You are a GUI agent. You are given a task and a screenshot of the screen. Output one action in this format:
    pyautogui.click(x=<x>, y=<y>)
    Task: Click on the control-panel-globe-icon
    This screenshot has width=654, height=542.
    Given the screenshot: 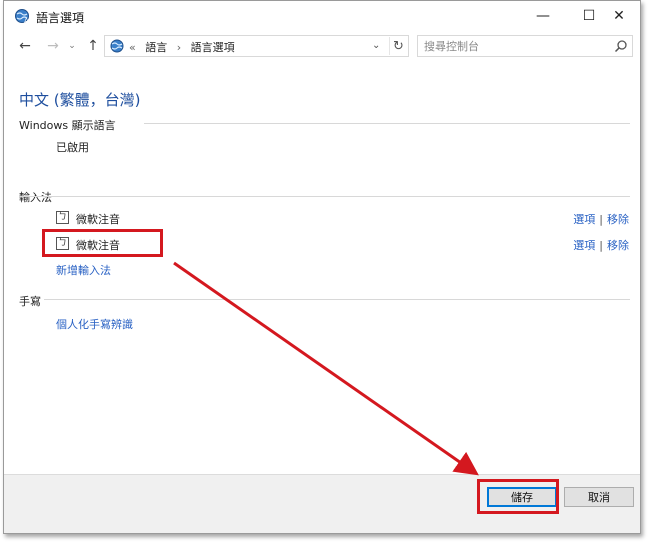 What is the action you would take?
    pyautogui.click(x=117, y=46)
    